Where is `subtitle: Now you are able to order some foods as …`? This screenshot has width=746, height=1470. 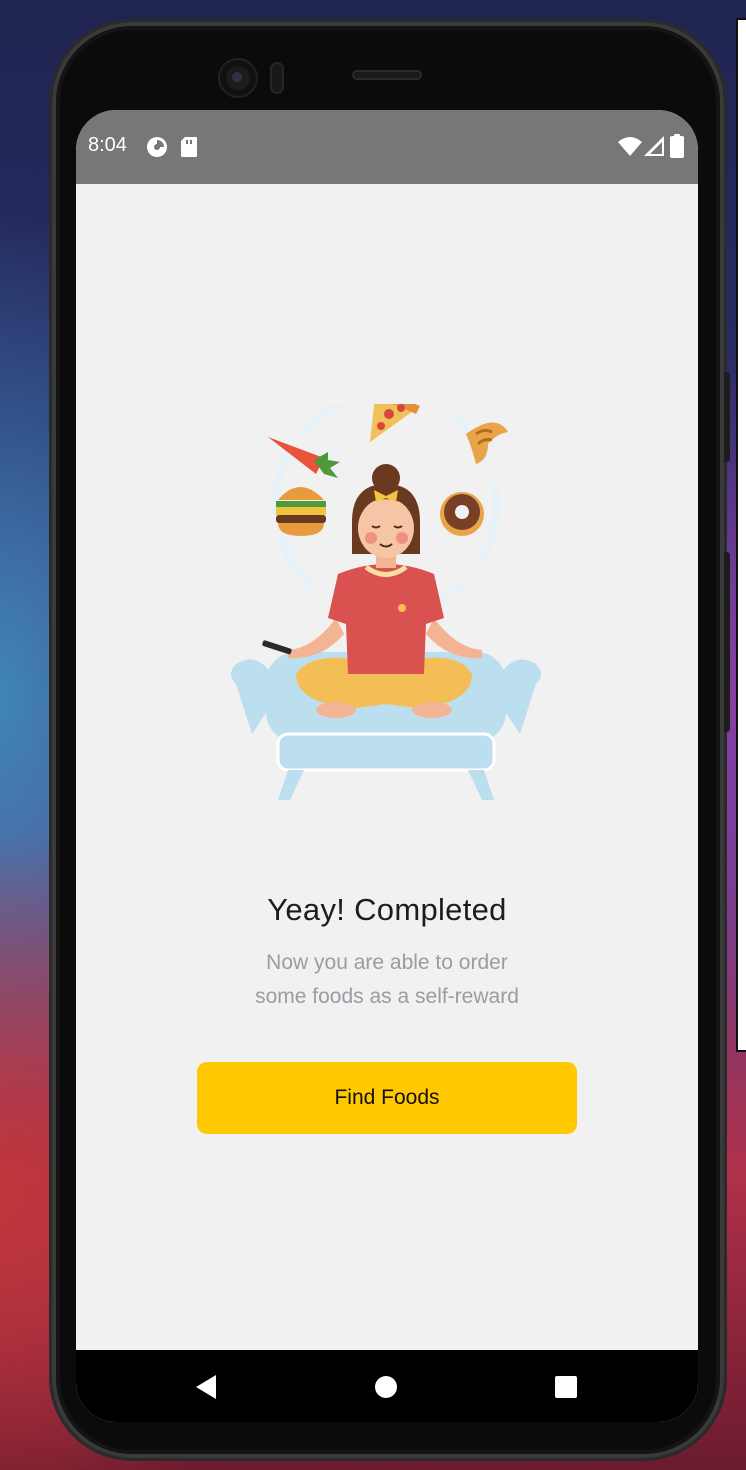 subtitle: Now you are able to order some foods as … is located at coordinates (387, 980).